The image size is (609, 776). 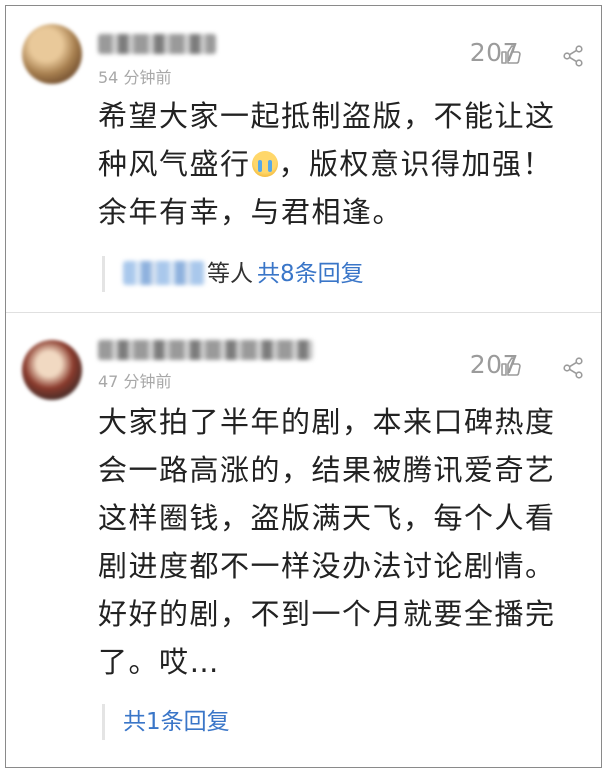 What do you see at coordinates (339, 722) in the screenshot?
I see `reply-summary: 共1条回复` at bounding box center [339, 722].